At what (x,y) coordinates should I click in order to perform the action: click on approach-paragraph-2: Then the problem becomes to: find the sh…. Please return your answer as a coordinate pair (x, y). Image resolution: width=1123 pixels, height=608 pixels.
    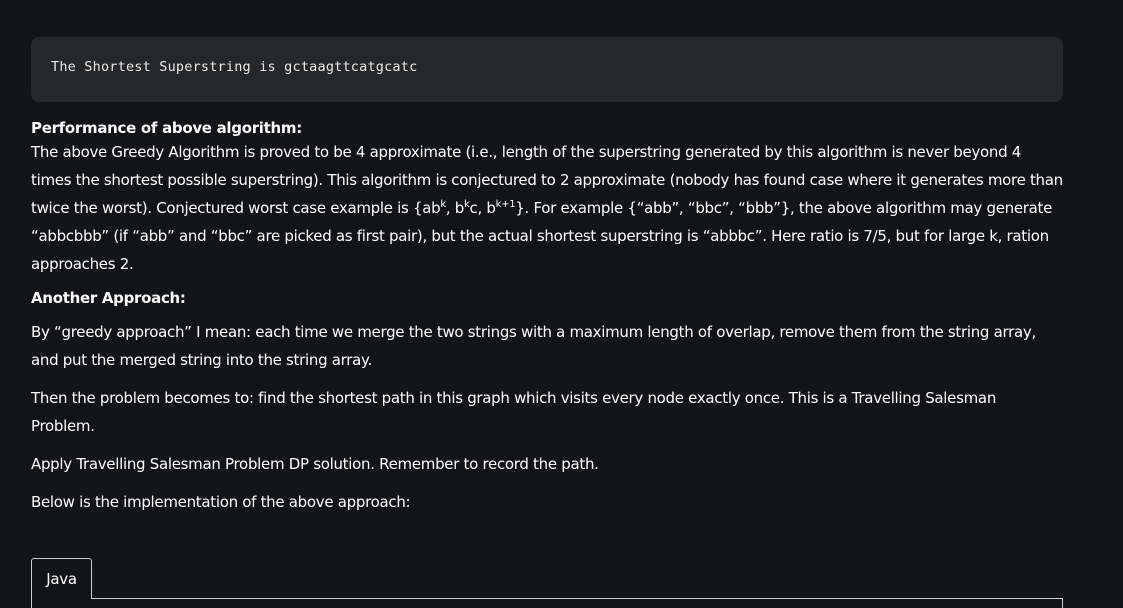
    Looking at the image, I should click on (514, 412).